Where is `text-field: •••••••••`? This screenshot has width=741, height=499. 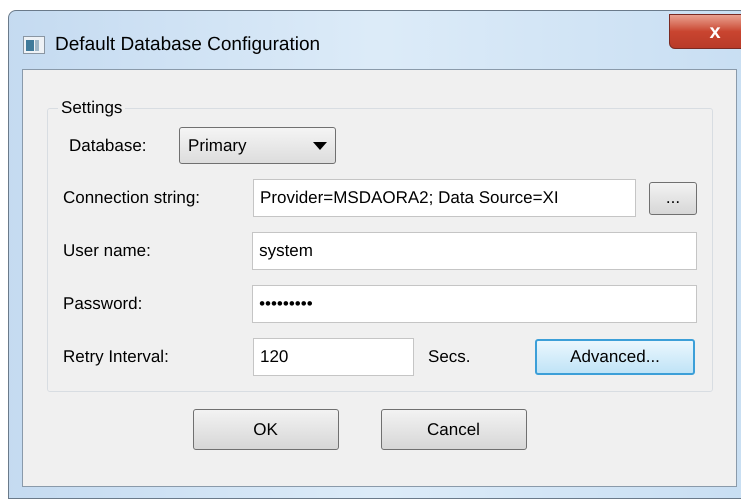
text-field: ••••••••• is located at coordinates (474, 304).